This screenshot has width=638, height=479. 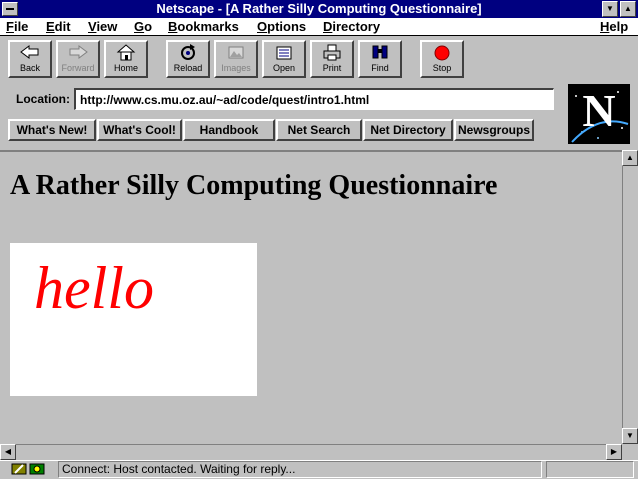 What do you see at coordinates (442, 53) in the screenshot?
I see `stop-icon` at bounding box center [442, 53].